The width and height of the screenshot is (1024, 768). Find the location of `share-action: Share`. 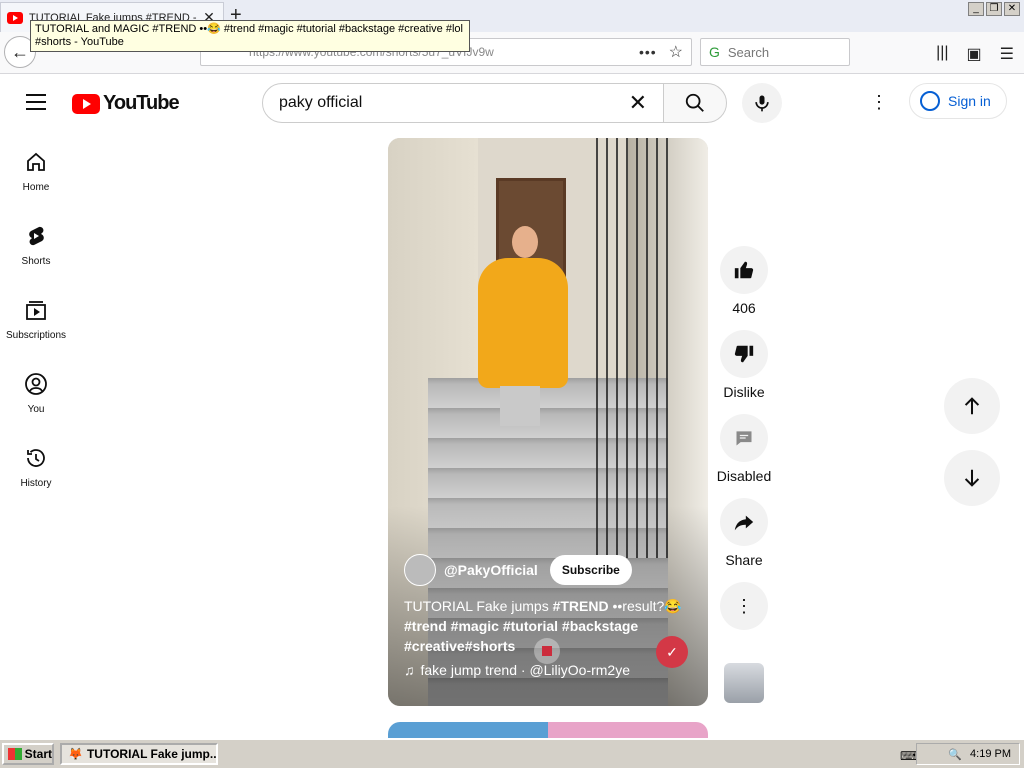

share-action: Share is located at coordinates (744, 533).